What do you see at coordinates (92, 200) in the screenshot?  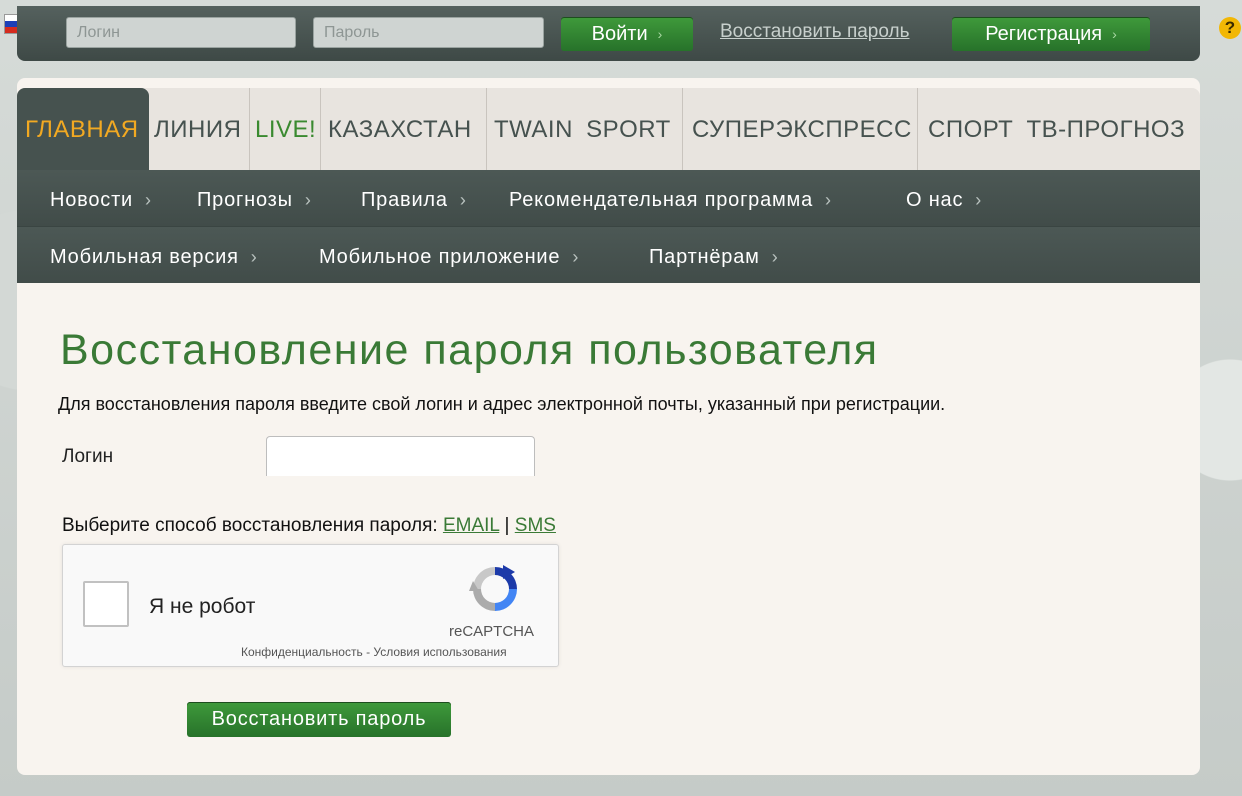 I see `subnav-label: Новости` at bounding box center [92, 200].